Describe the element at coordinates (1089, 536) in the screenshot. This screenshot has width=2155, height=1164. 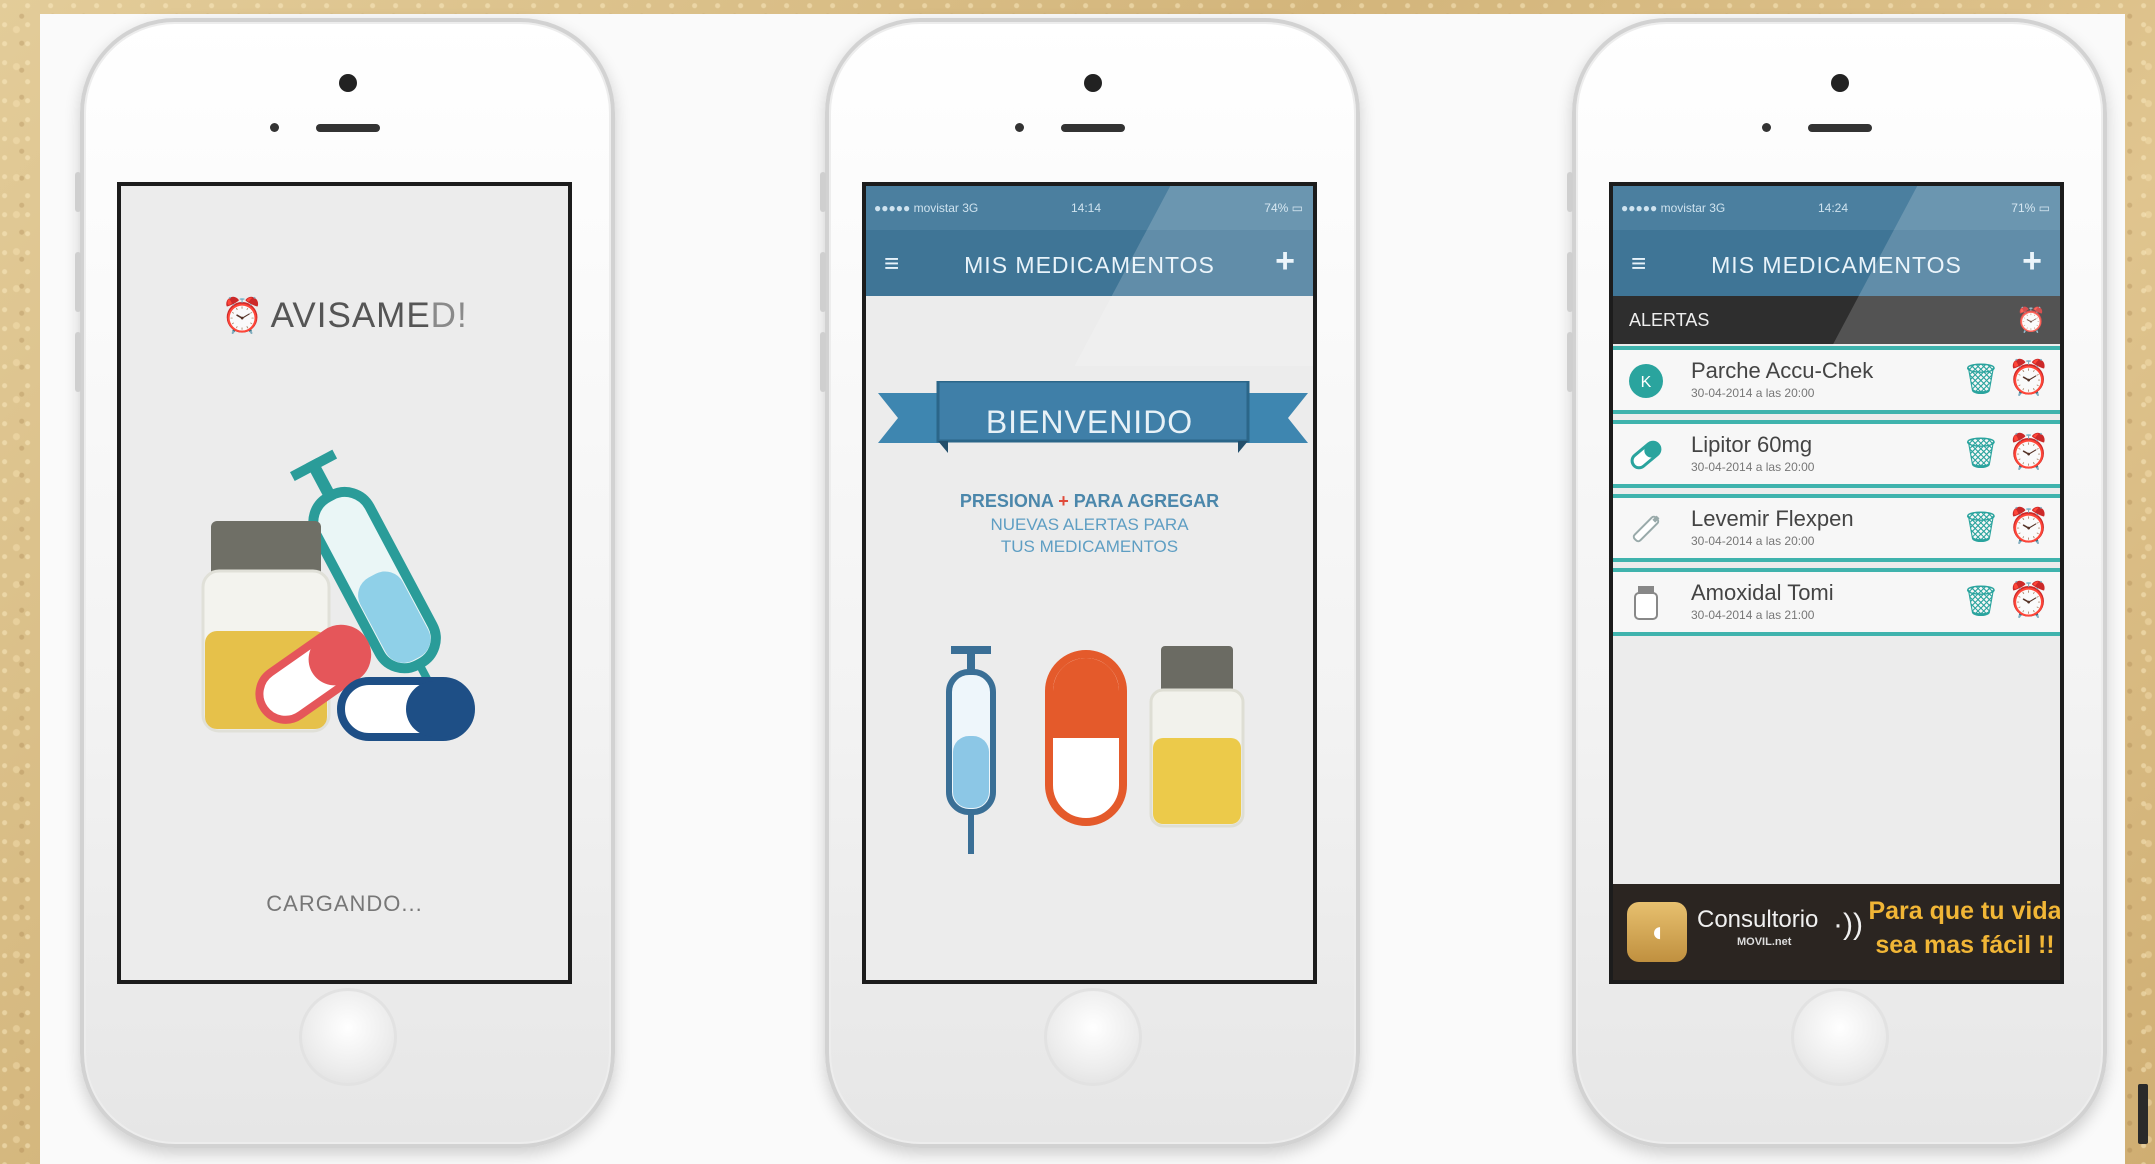
I see `instruction-lines: NUEVAS ALERTAS PARA TUS MEDICAMENTOS` at that location.